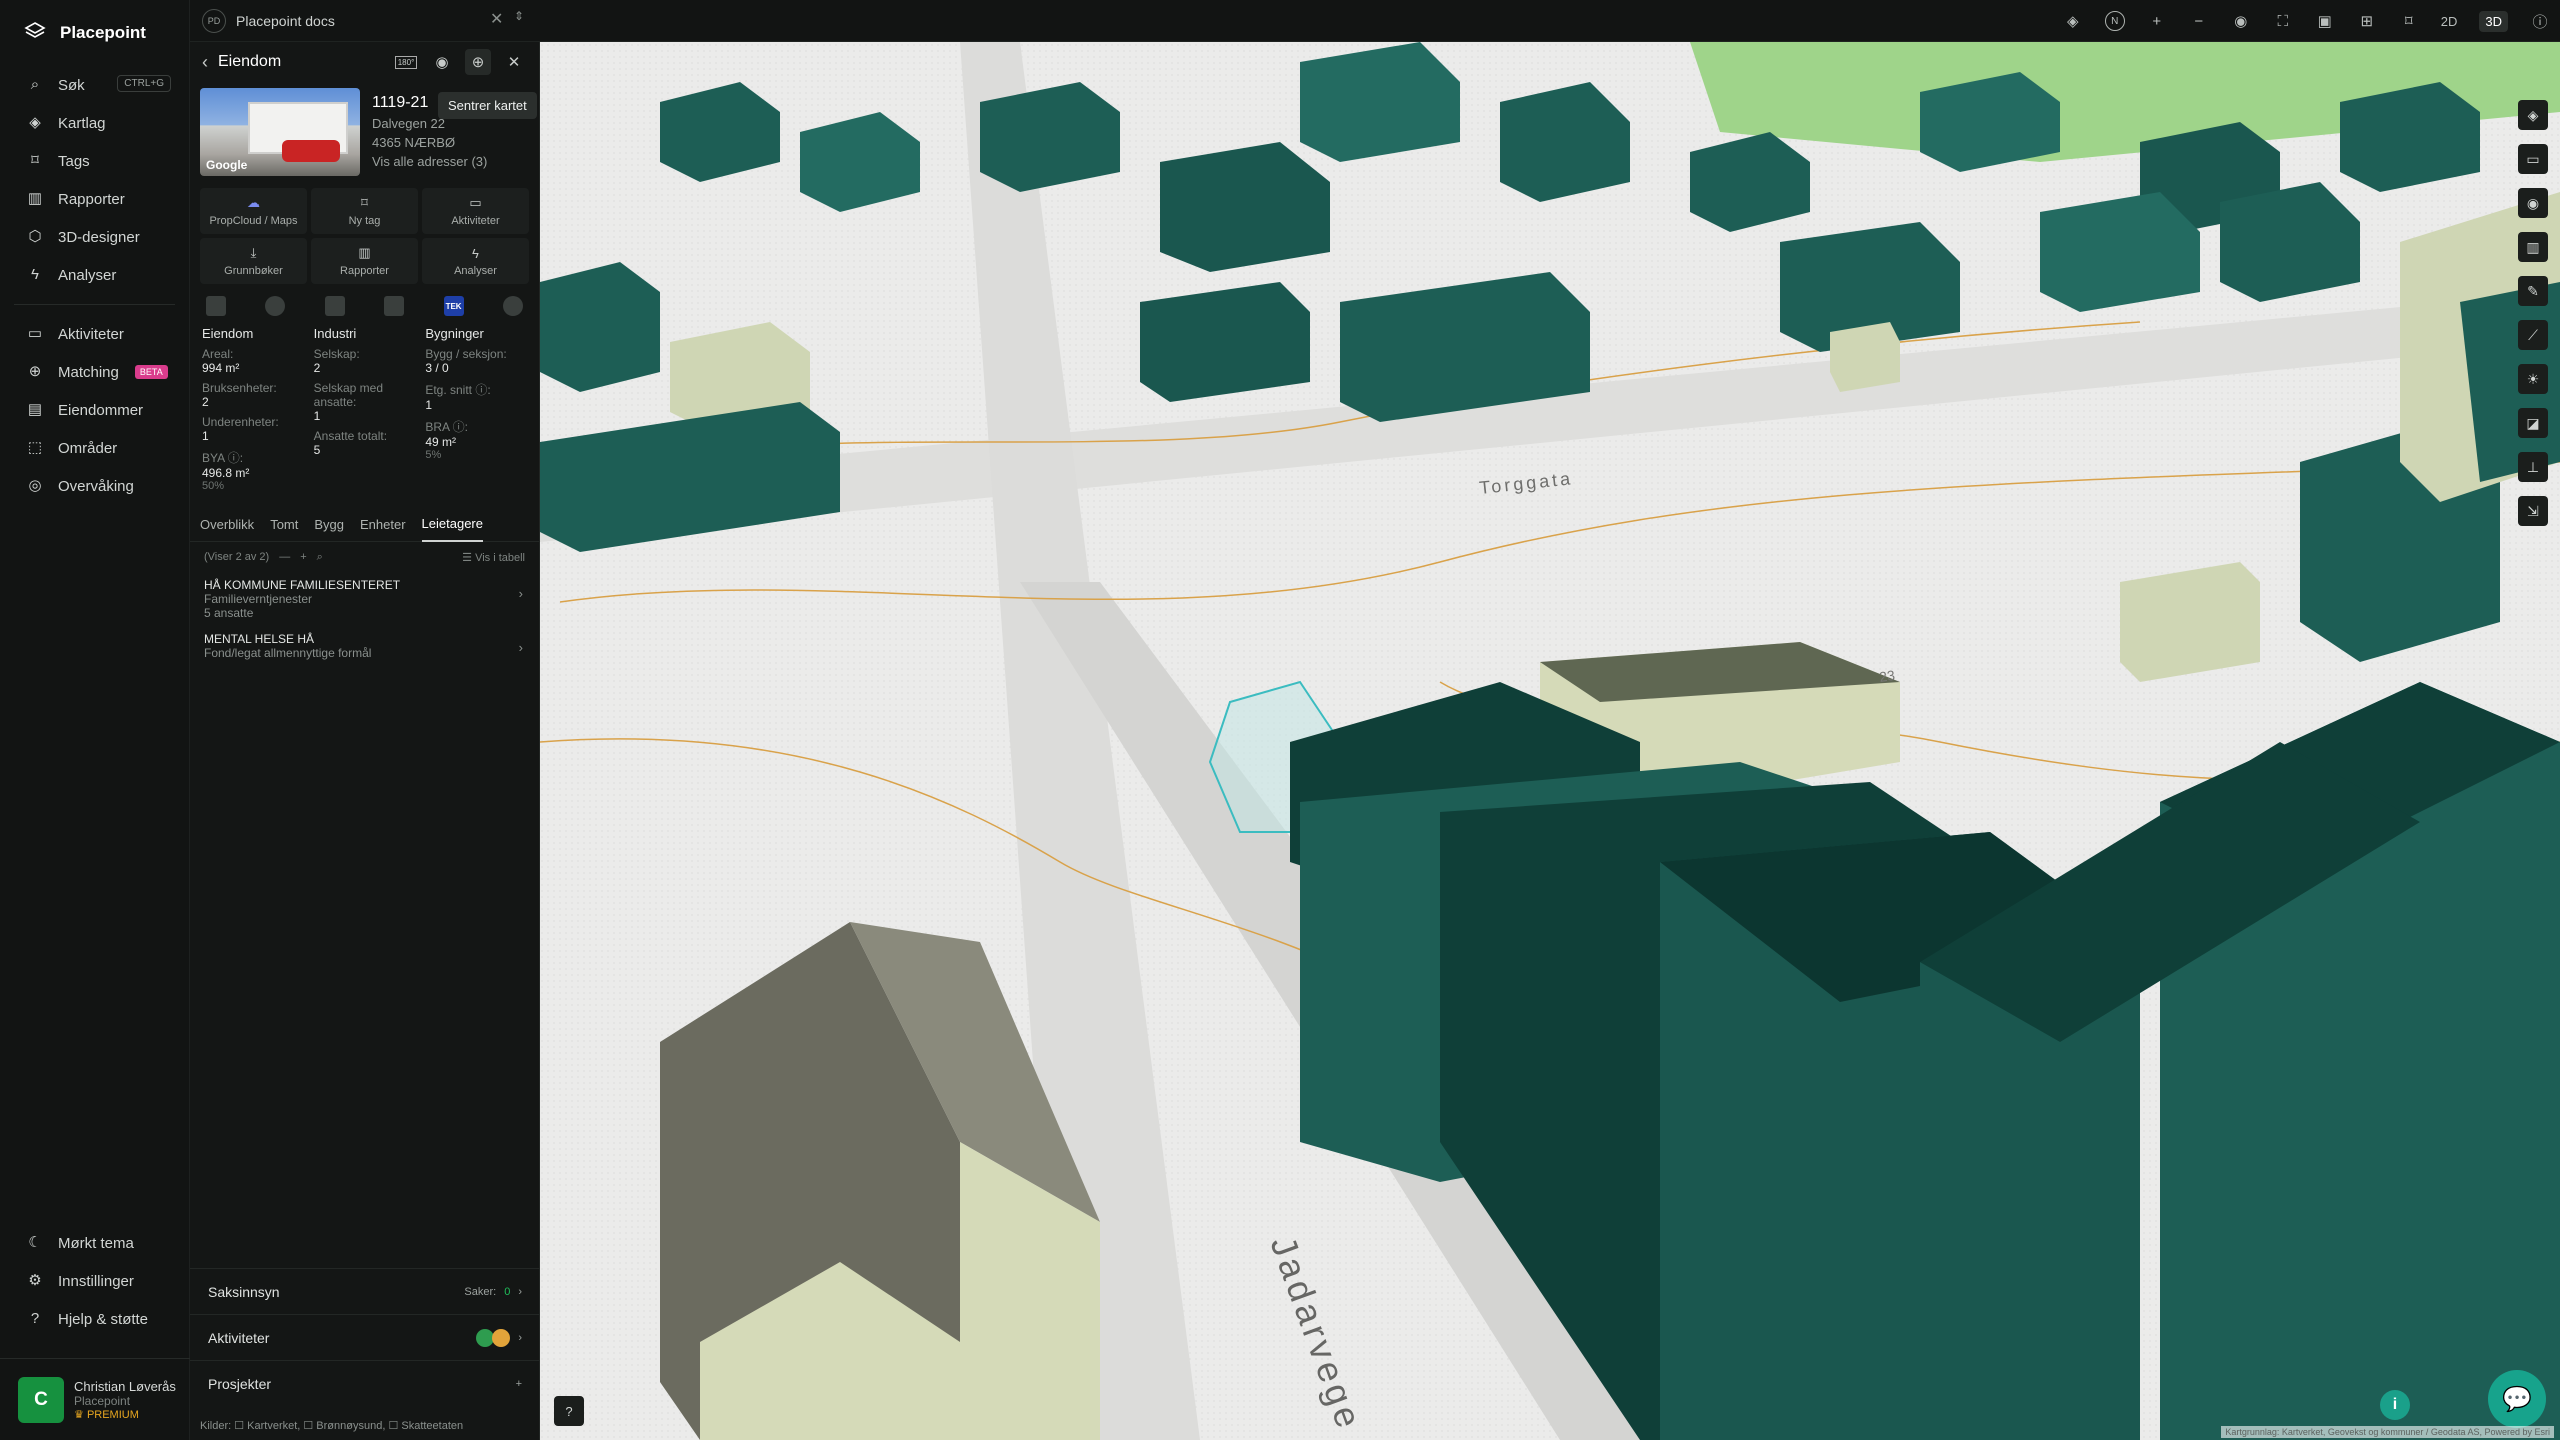  What do you see at coordinates (519, 1384) in the screenshot?
I see `add-project-icon: +` at bounding box center [519, 1384].